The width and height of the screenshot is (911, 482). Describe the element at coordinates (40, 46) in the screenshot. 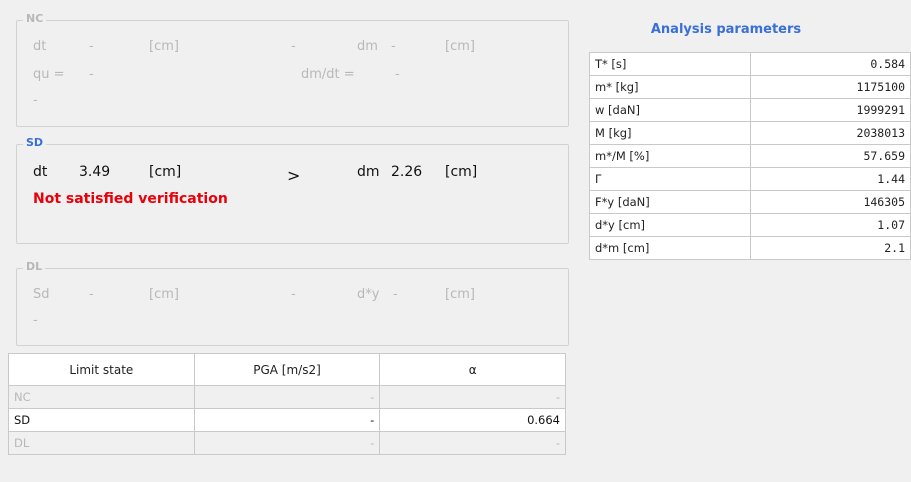

I see `nc-dt-label: dt` at that location.